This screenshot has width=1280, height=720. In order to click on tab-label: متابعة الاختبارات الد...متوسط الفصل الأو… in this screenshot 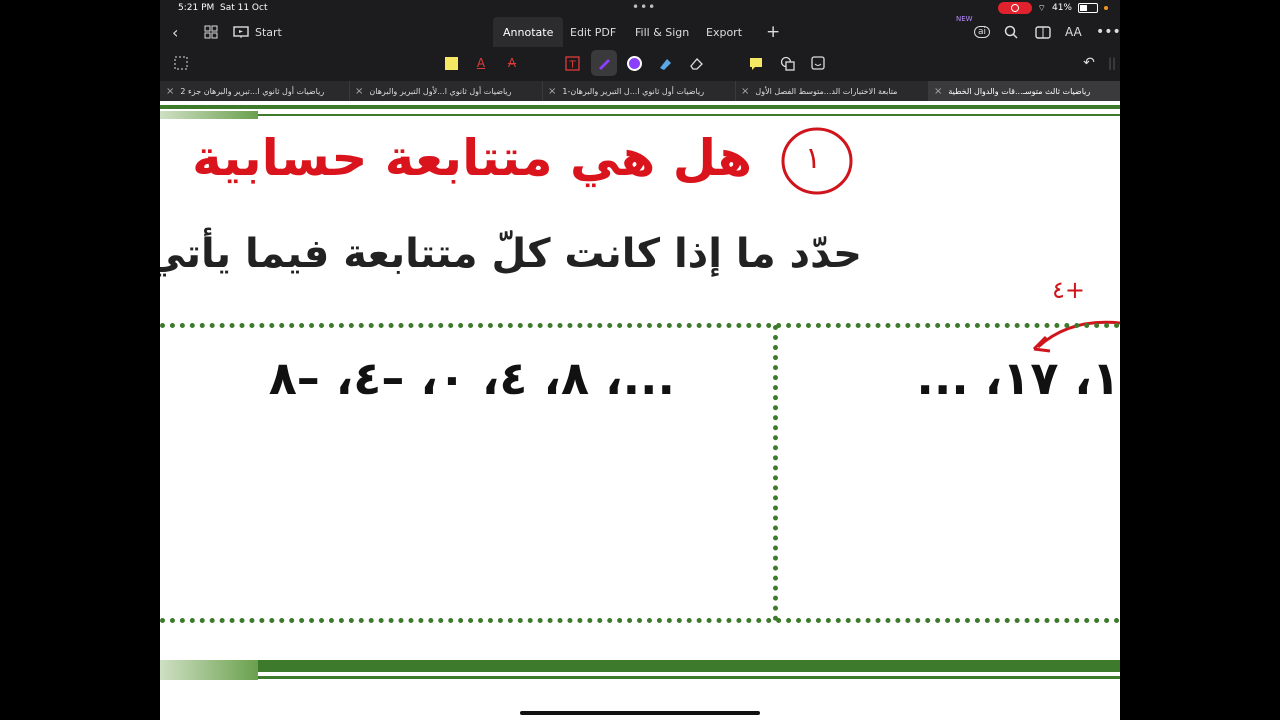, I will do `click(826, 91)`.